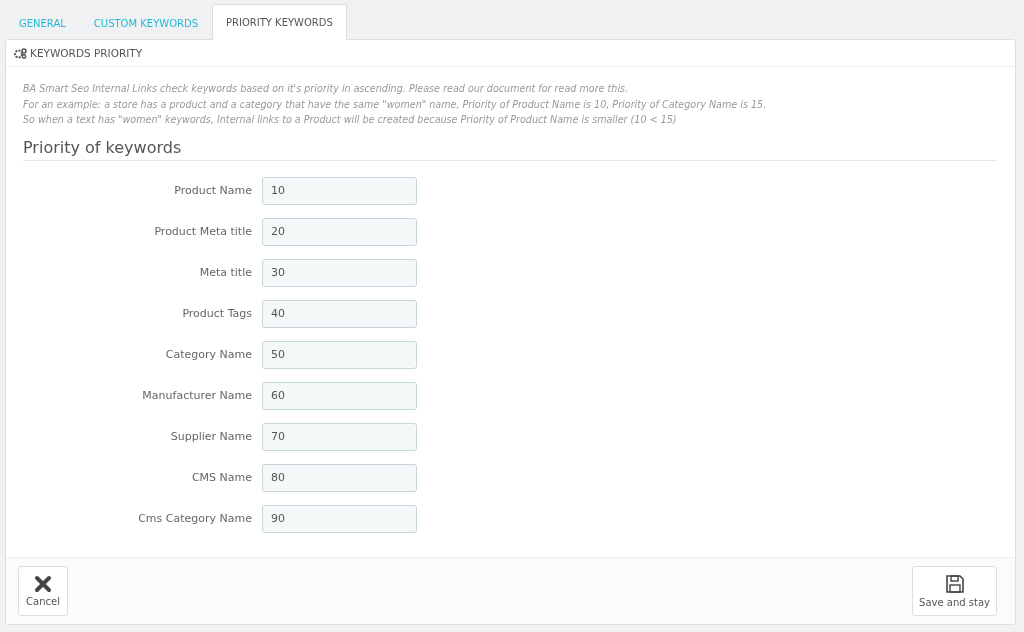 The height and width of the screenshot is (632, 1024). I want to click on close-icon, so click(43, 584).